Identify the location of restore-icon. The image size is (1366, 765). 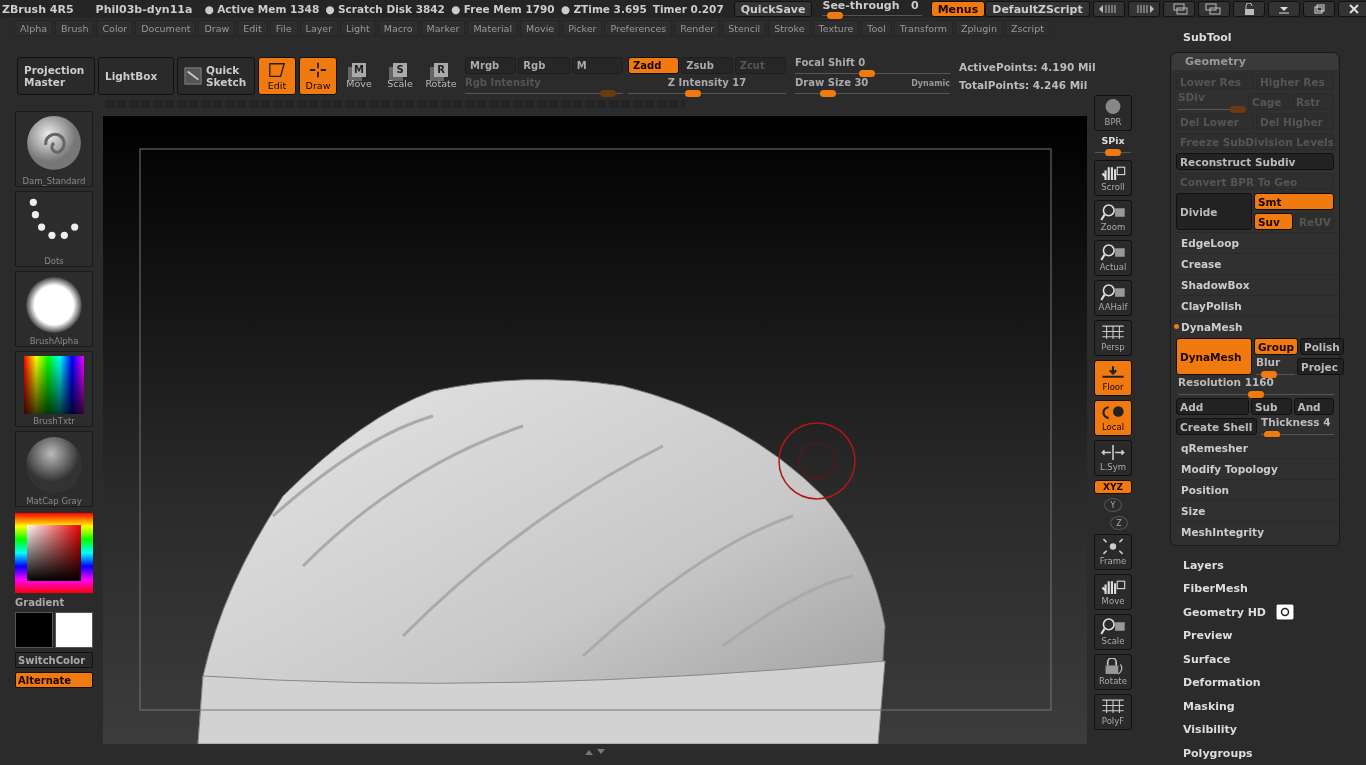
(1318, 9).